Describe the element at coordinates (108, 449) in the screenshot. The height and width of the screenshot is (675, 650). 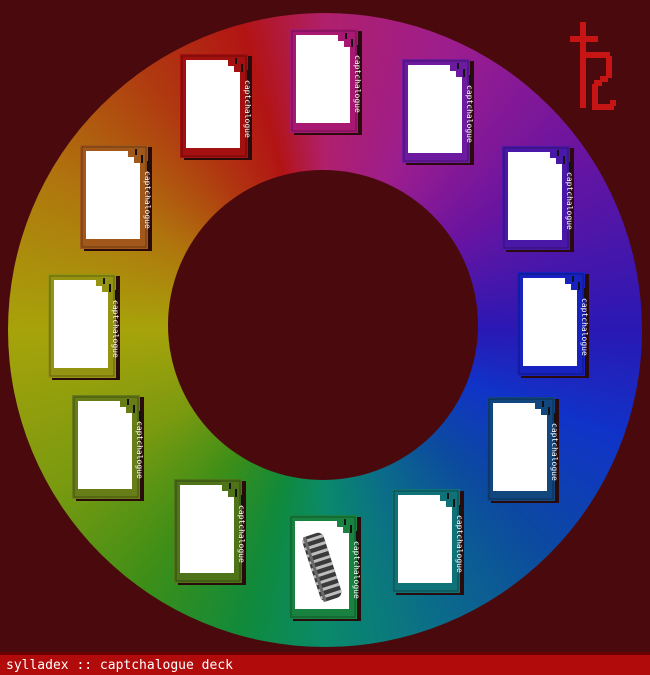
I see `card-lime: captchalogue` at that location.